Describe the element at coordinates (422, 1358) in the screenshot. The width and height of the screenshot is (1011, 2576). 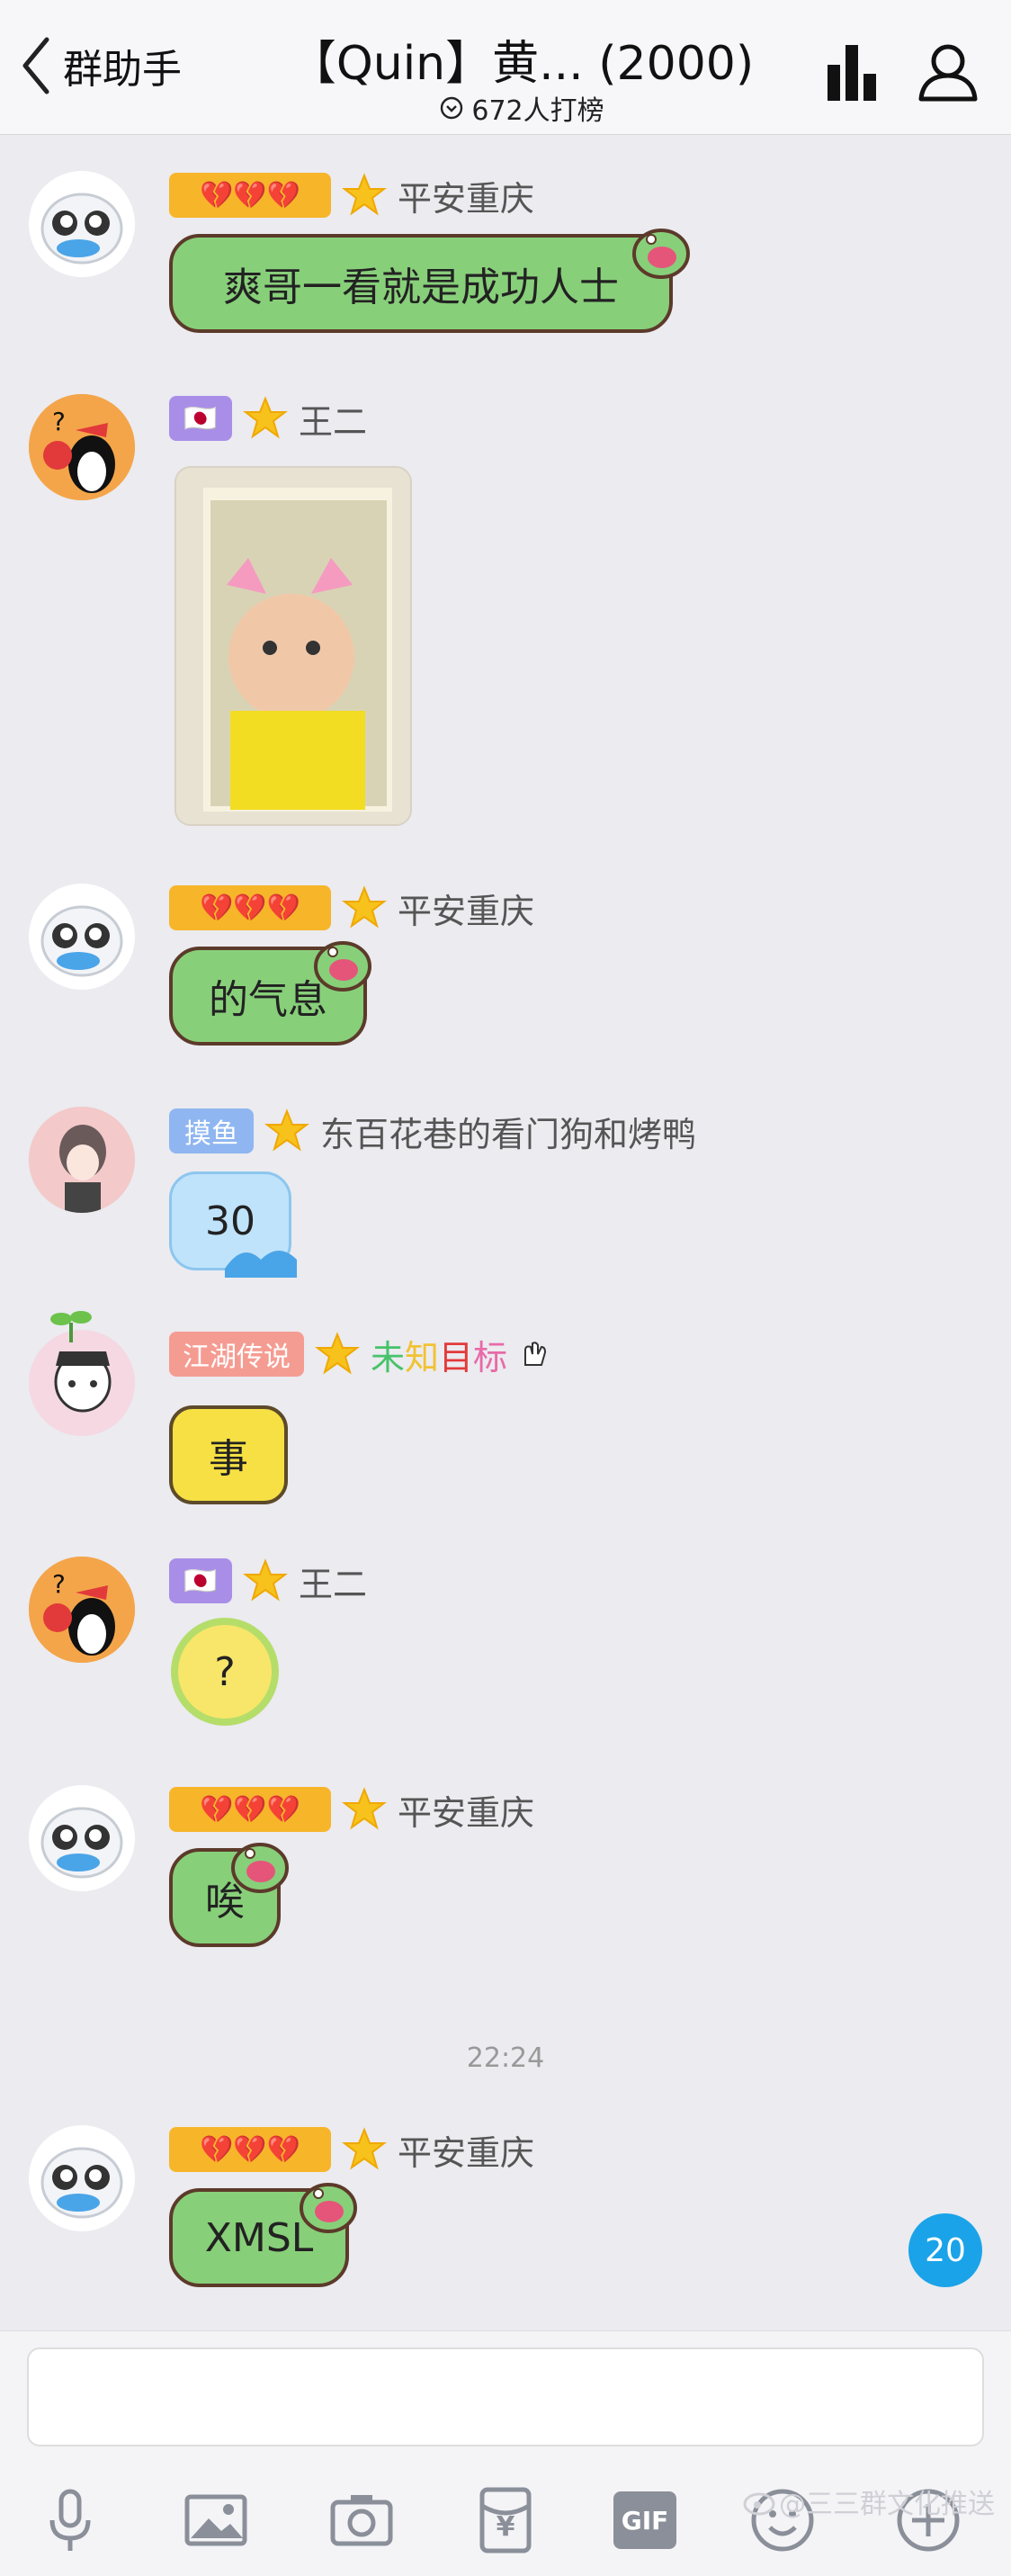
I see `name-char: 知` at that location.